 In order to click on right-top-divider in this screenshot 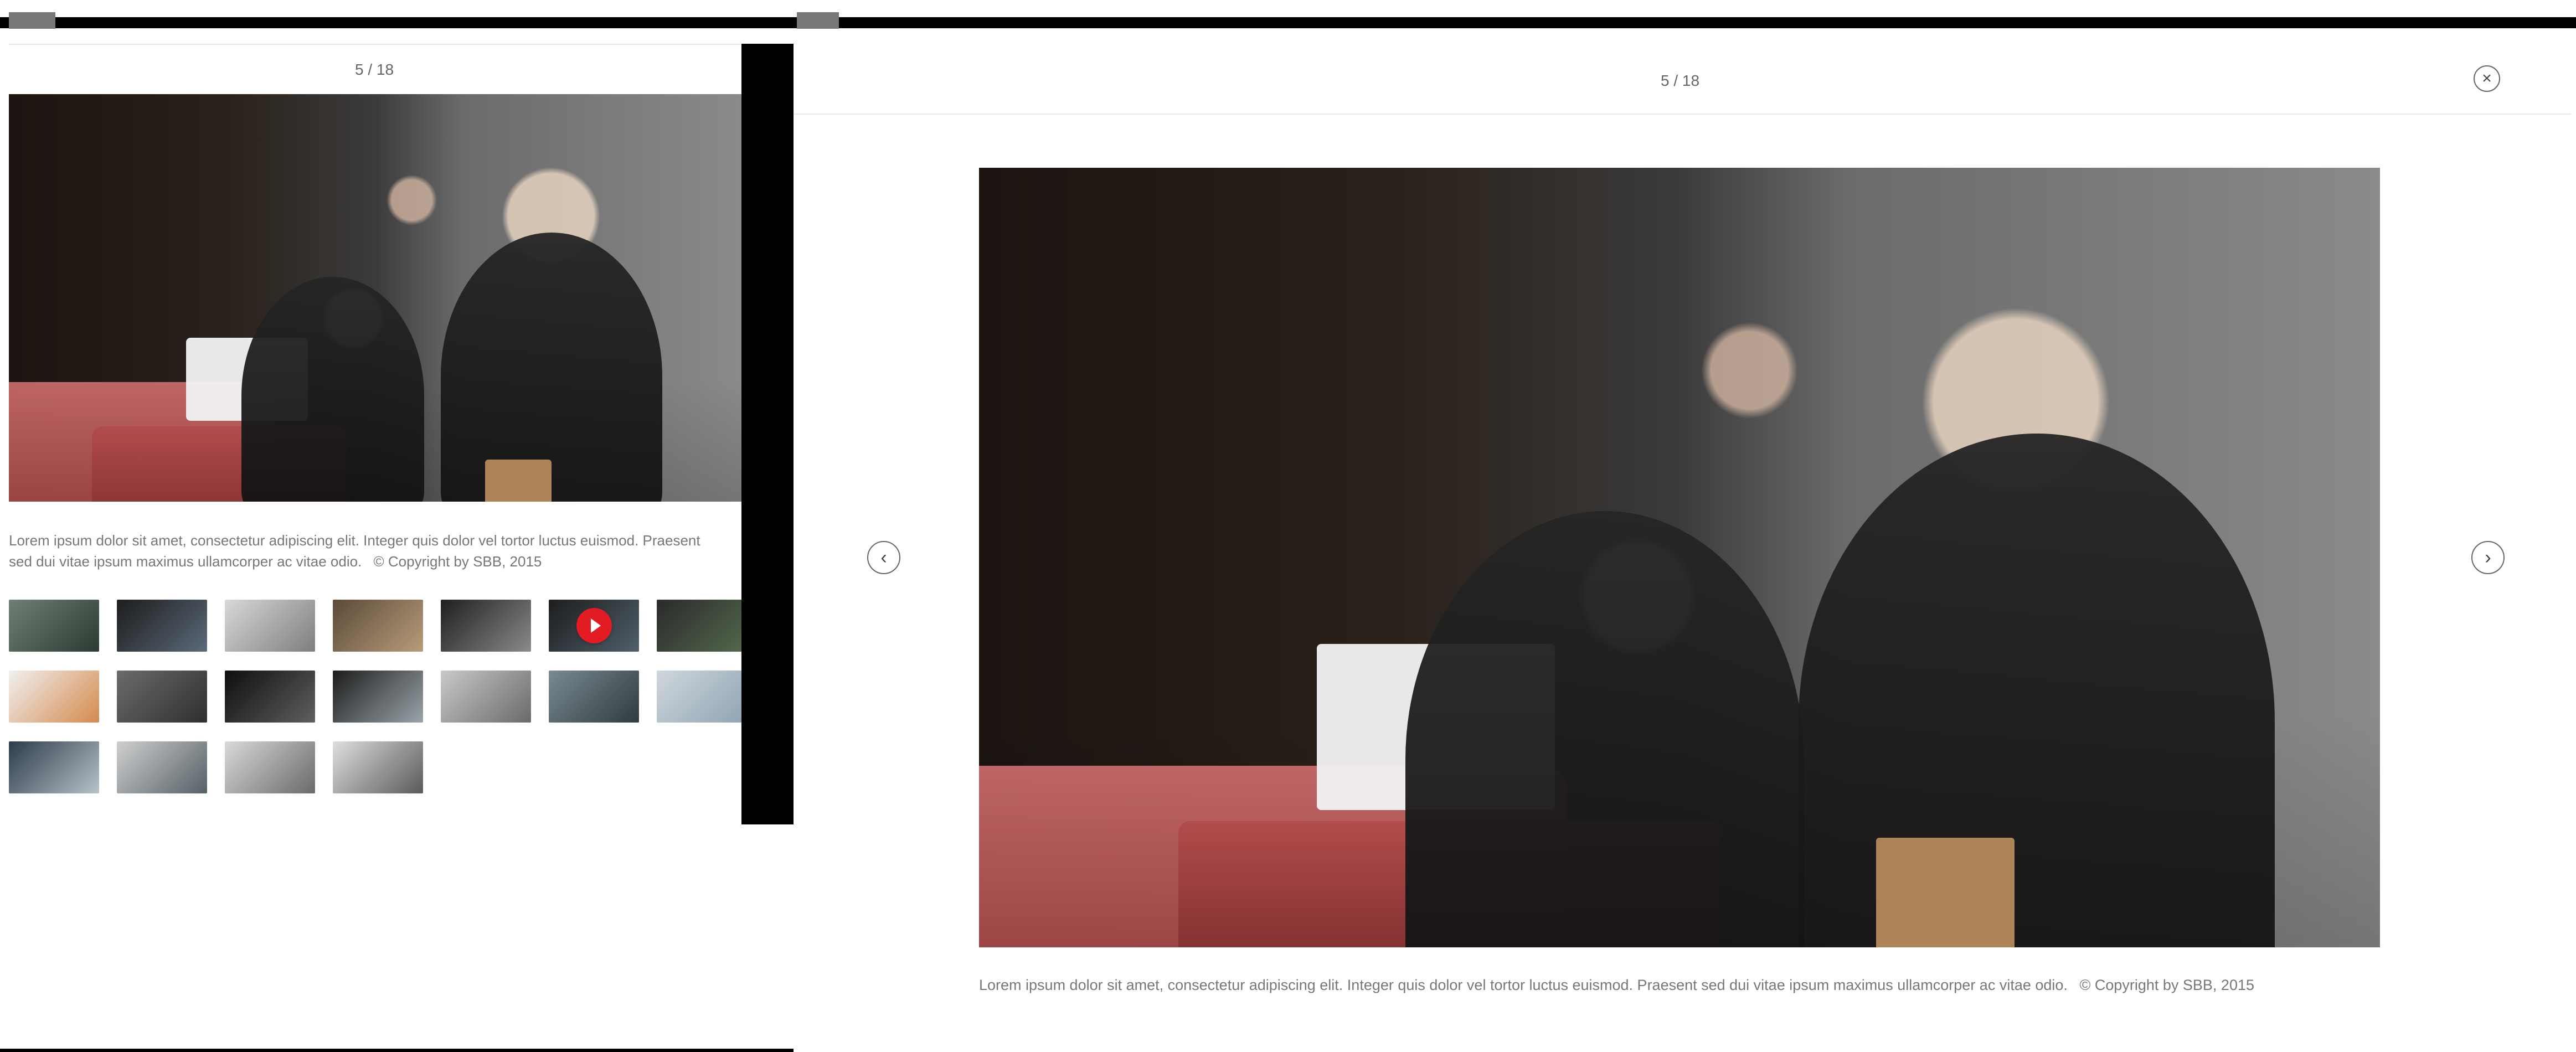, I will do `click(1682, 114)`.